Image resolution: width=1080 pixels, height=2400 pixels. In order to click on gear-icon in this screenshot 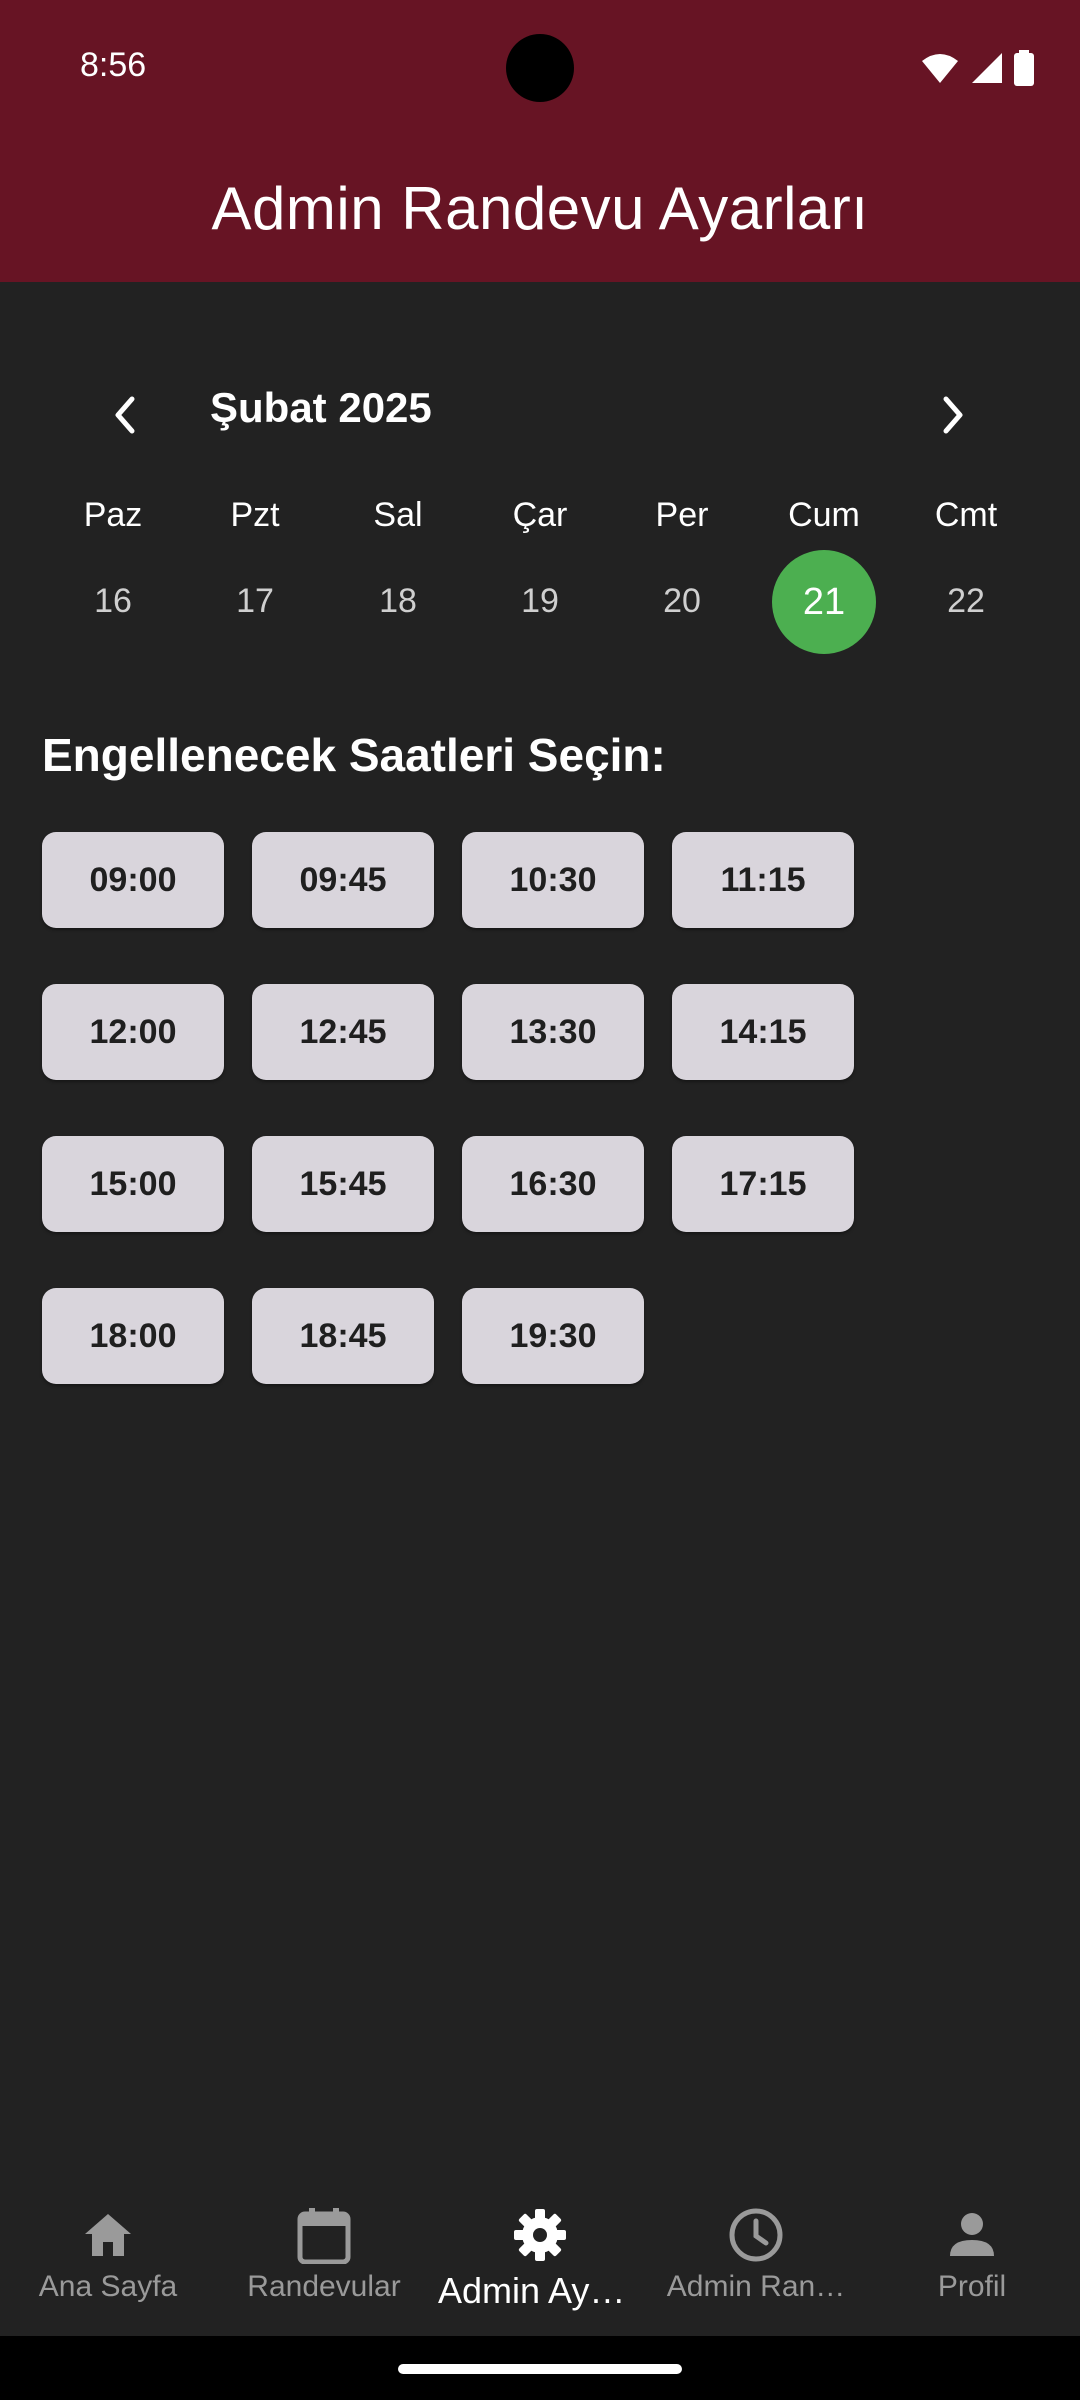, I will do `click(540, 2235)`.